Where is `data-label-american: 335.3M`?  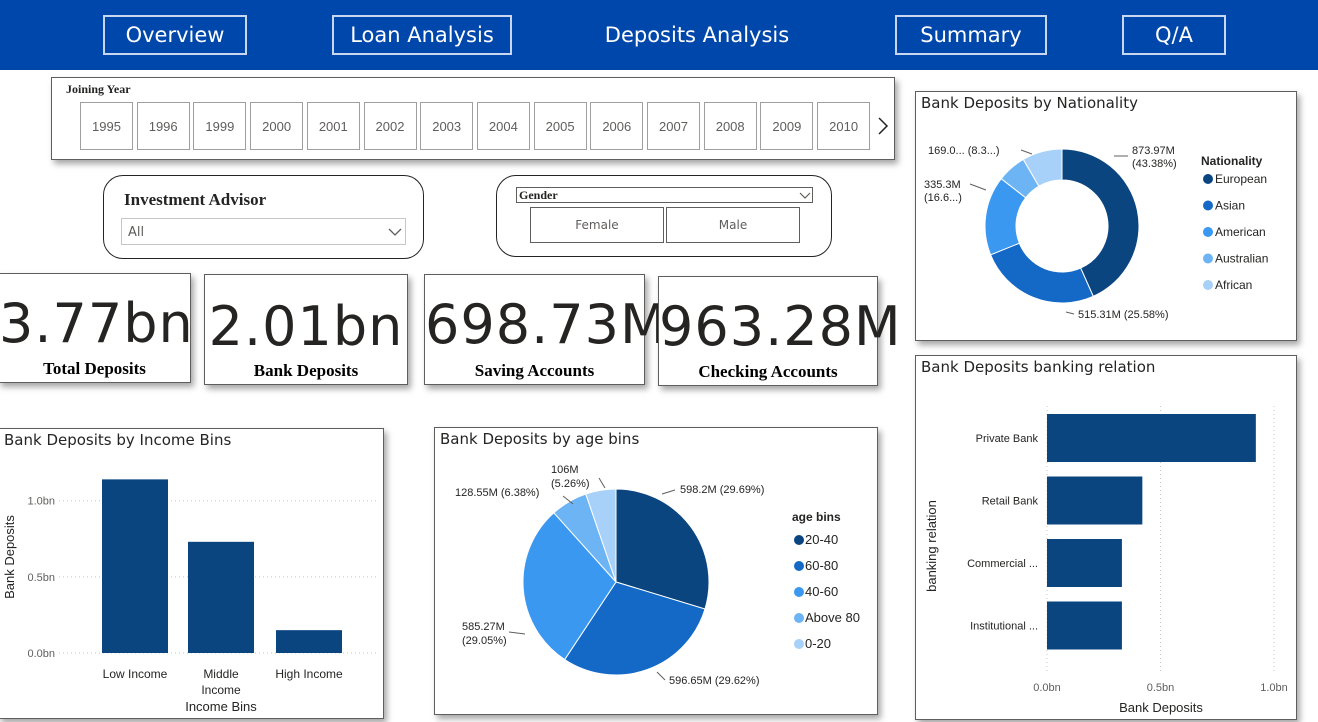 data-label-american: 335.3M is located at coordinates (942, 185).